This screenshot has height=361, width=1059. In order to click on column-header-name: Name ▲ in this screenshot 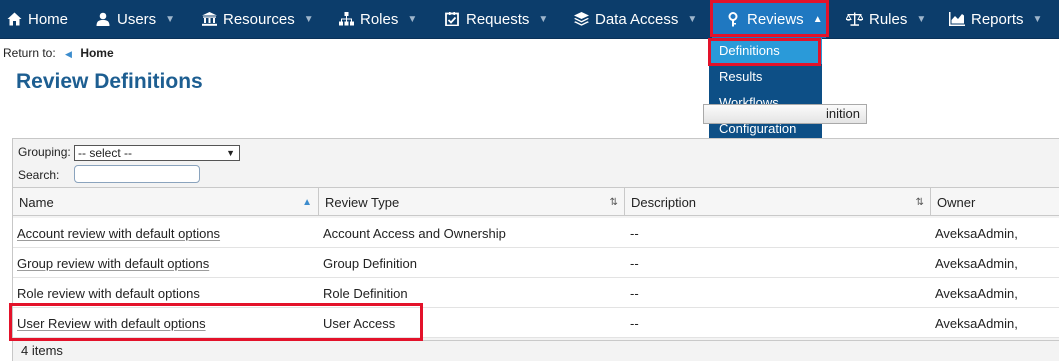, I will do `click(166, 201)`.